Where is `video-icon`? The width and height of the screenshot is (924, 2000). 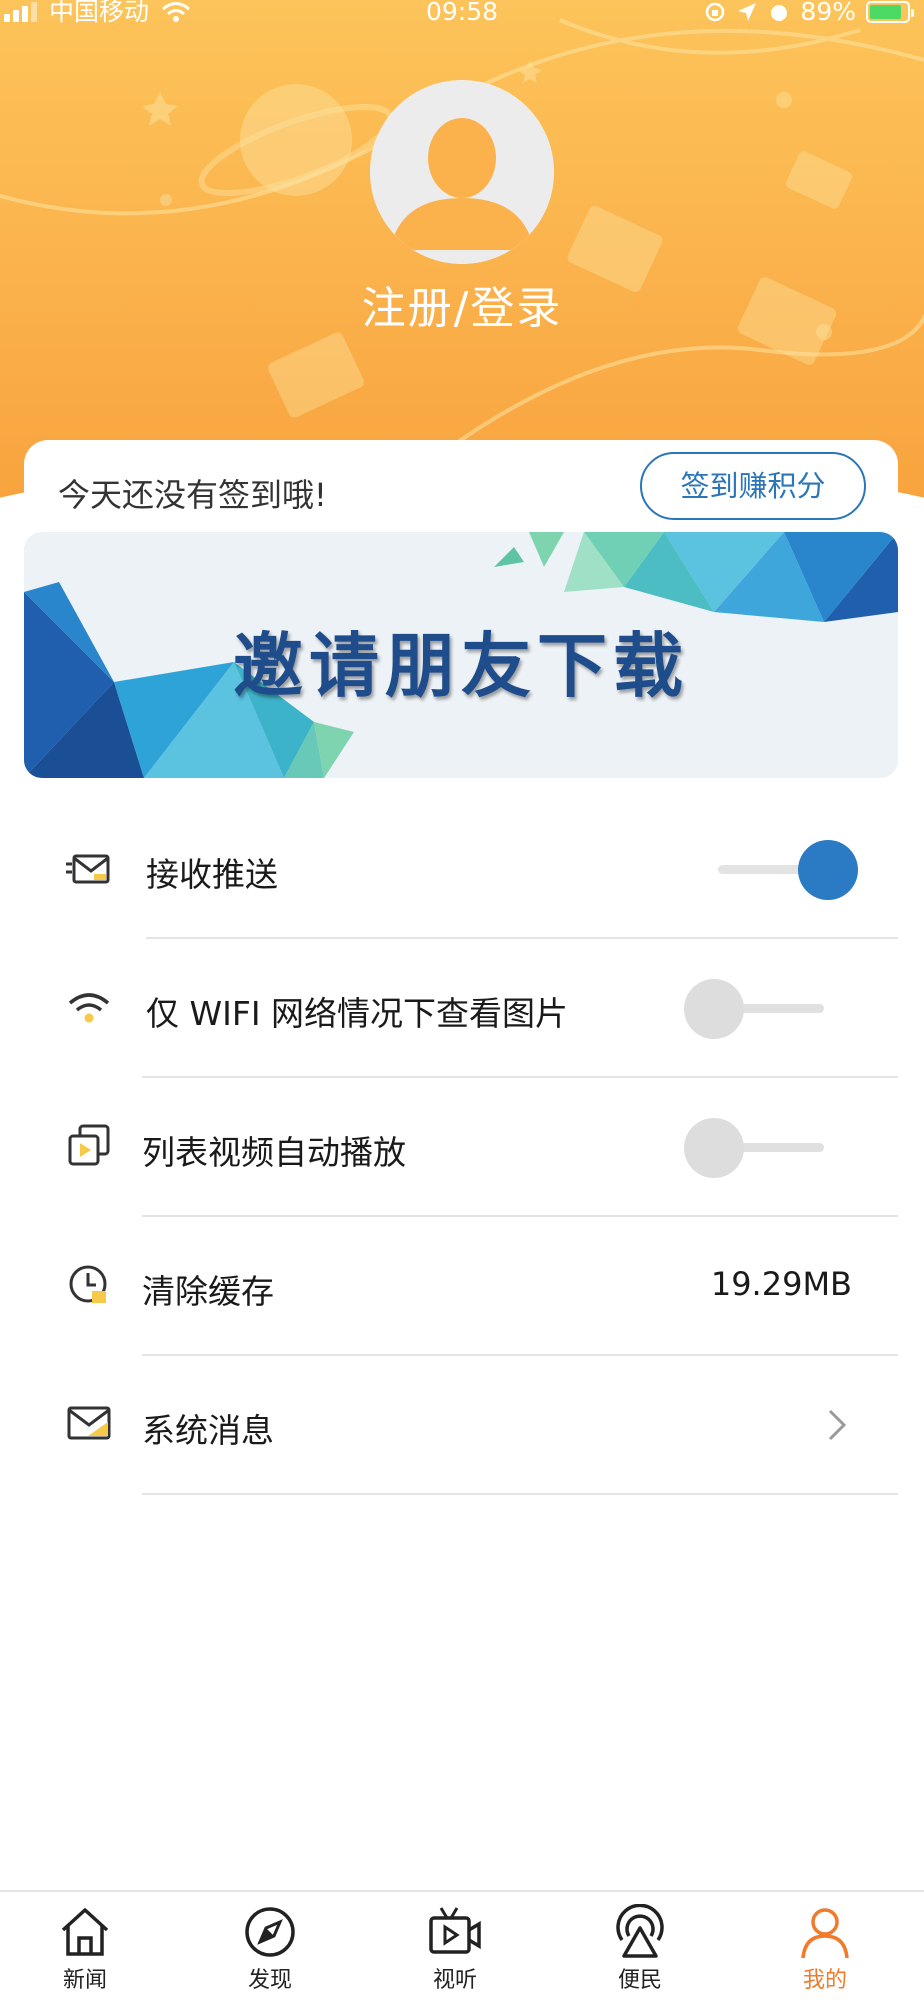 video-icon is located at coordinates (455, 1930).